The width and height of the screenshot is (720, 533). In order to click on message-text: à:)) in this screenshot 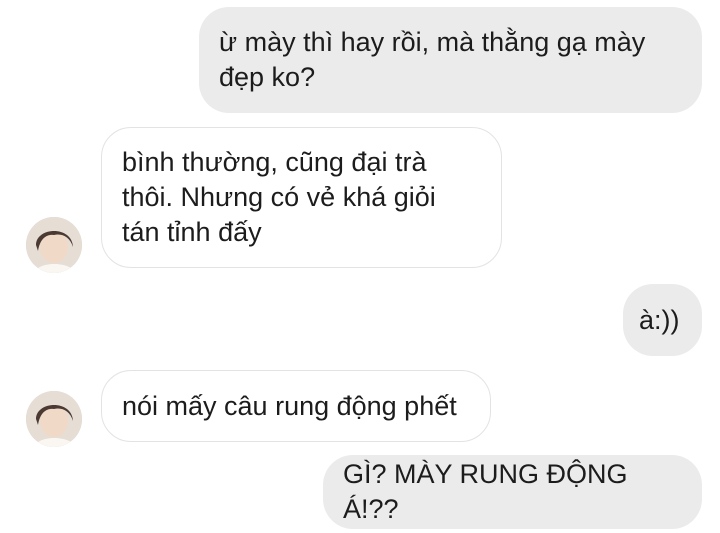, I will do `click(659, 319)`.